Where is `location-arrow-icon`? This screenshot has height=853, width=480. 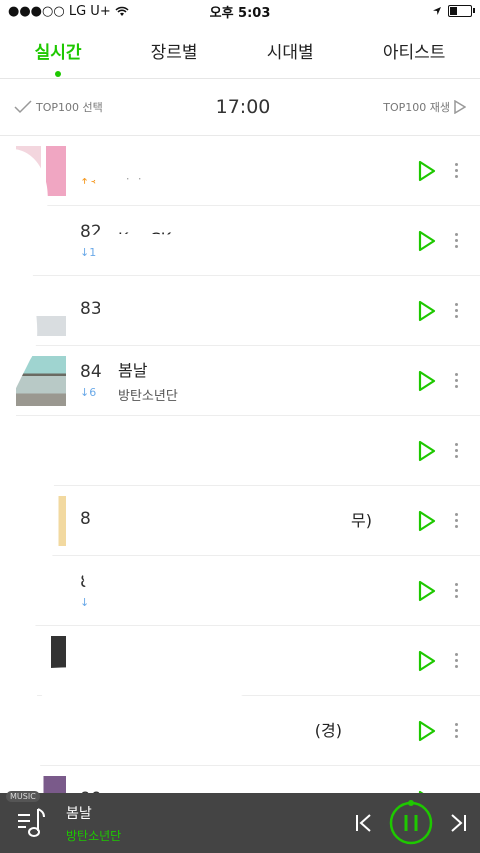 location-arrow-icon is located at coordinates (437, 11).